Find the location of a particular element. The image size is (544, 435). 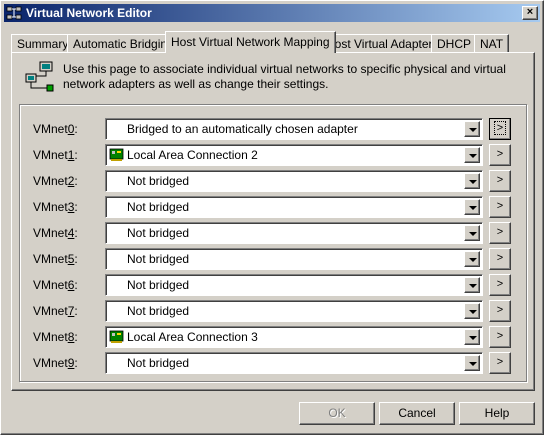

window-title: Virtual Network Editor is located at coordinates (89, 13).